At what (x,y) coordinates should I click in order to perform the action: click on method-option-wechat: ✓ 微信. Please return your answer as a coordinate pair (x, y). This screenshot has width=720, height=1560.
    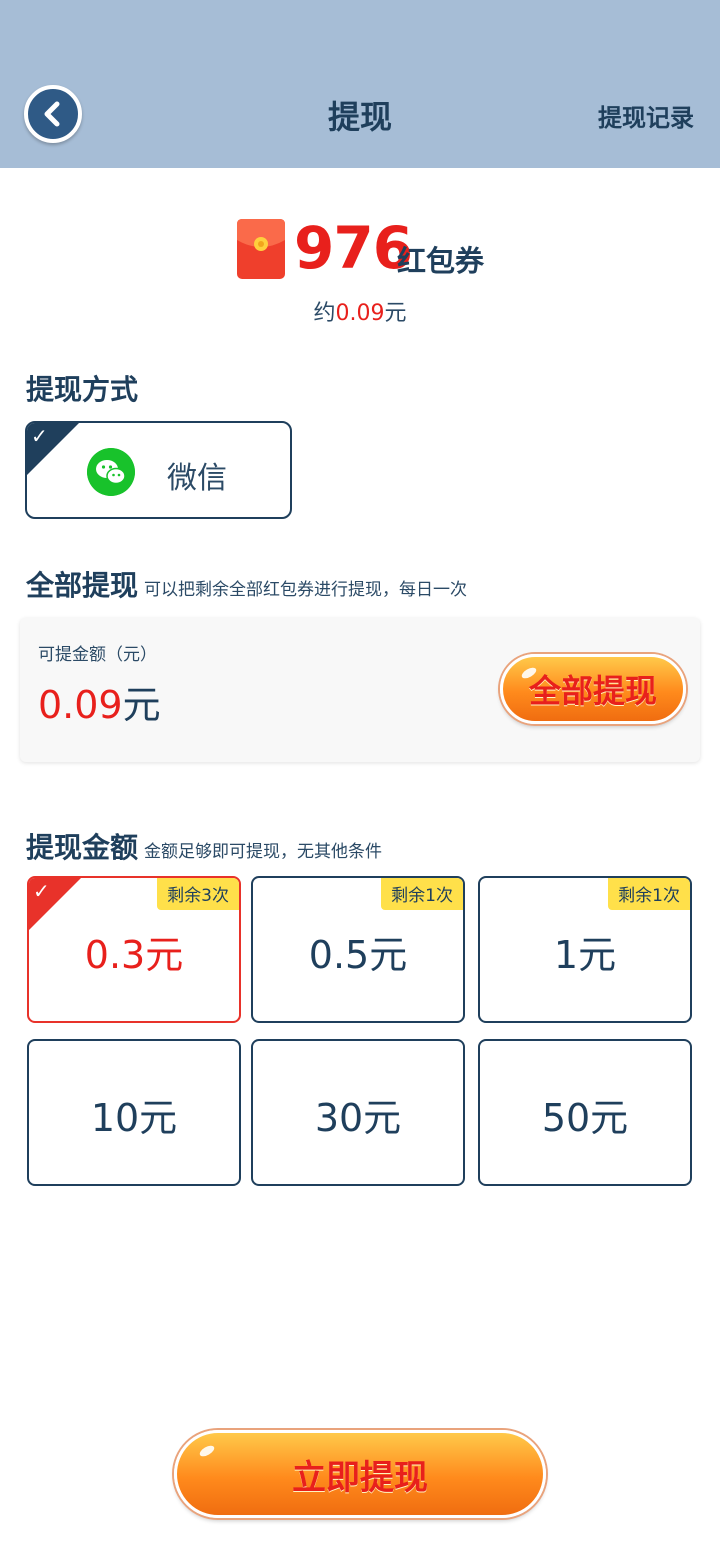
    Looking at the image, I should click on (158, 470).